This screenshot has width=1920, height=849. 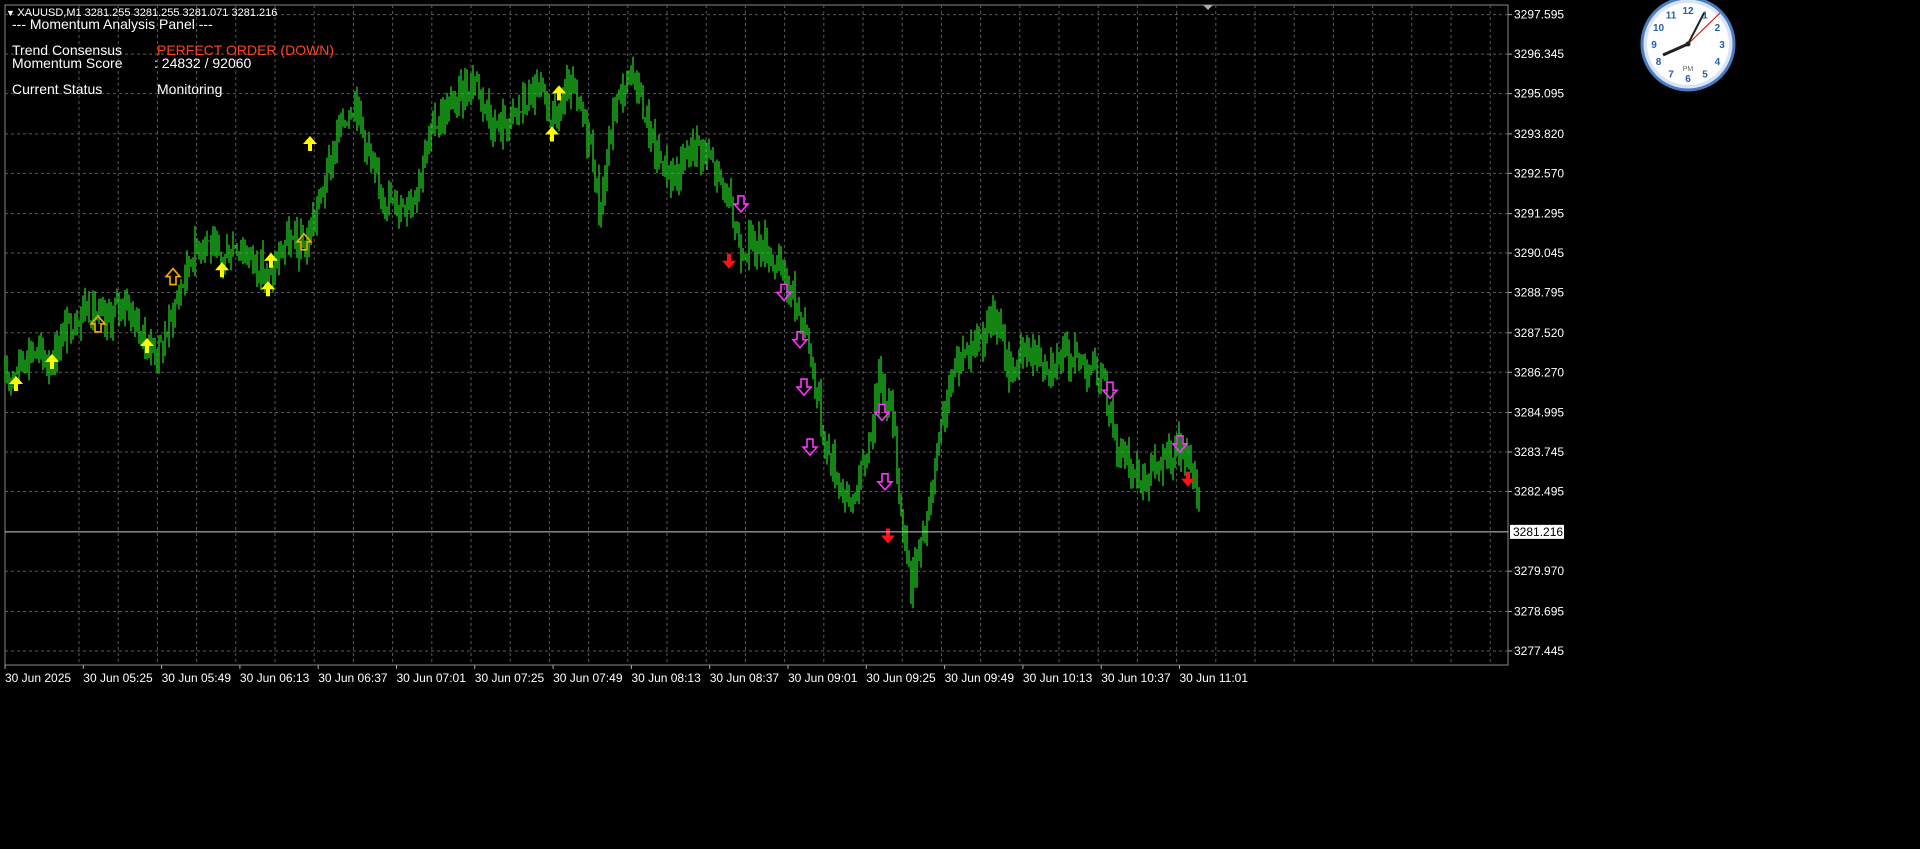 I want to click on y-tick-label: 3288.795, so click(x=1539, y=293).